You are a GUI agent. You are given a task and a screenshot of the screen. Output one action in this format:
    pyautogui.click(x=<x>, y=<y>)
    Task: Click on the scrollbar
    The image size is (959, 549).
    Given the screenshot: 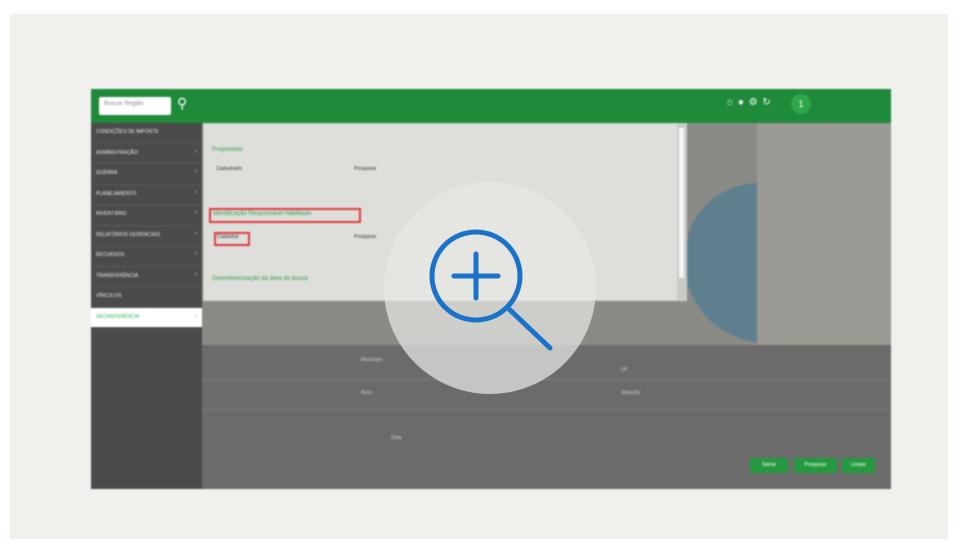 What is the action you would take?
    pyautogui.click(x=681, y=212)
    